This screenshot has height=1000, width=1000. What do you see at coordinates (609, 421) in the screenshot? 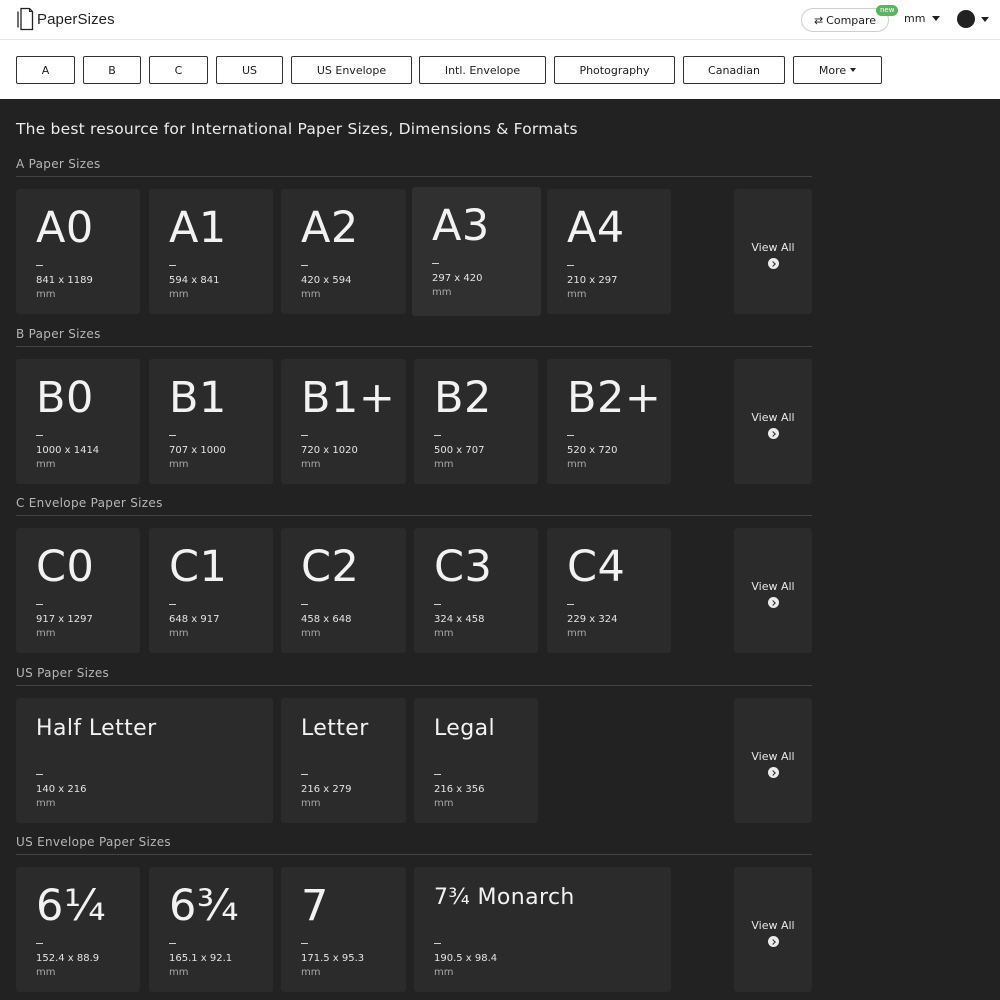
I see `paper-size-card: B2+ 520 x 720 mm` at bounding box center [609, 421].